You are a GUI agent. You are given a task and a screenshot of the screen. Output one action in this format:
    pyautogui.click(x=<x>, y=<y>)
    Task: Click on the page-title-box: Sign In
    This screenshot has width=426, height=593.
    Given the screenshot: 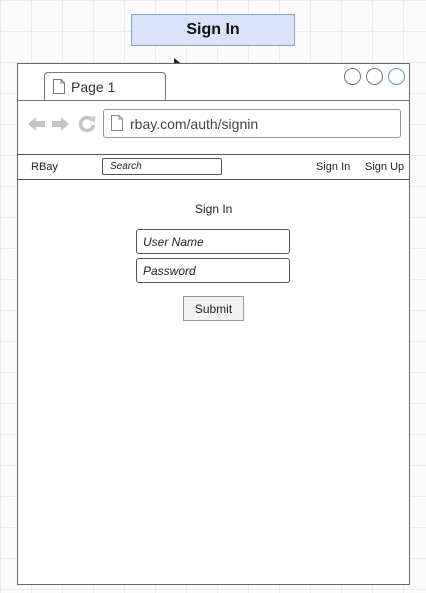 What is the action you would take?
    pyautogui.click(x=213, y=30)
    